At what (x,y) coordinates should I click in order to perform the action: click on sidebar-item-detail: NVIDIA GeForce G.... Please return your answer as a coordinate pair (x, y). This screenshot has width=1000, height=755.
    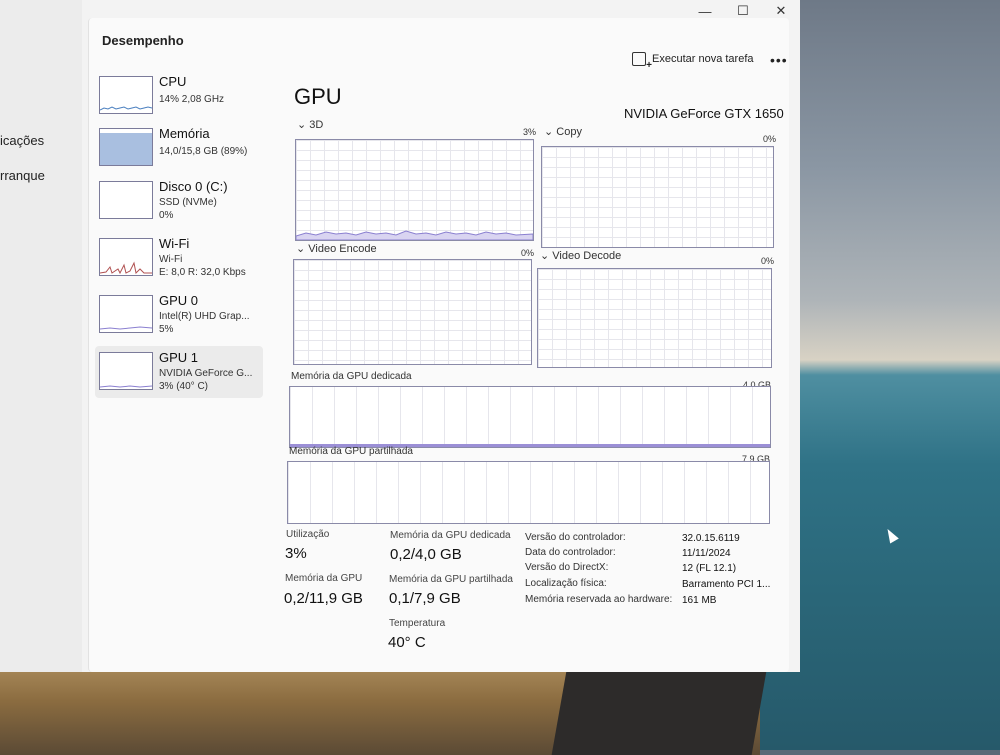
    Looking at the image, I should click on (206, 373).